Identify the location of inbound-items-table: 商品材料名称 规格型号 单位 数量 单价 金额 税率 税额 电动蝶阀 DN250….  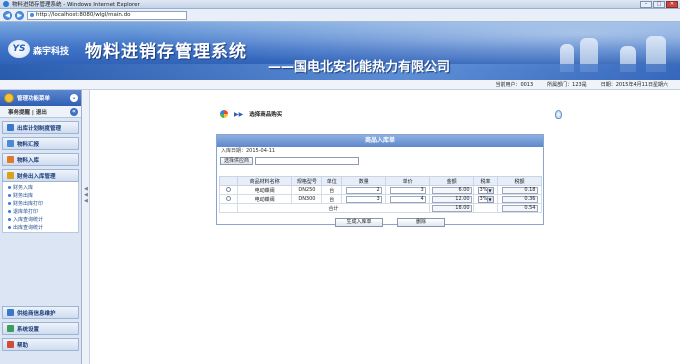
(380, 194).